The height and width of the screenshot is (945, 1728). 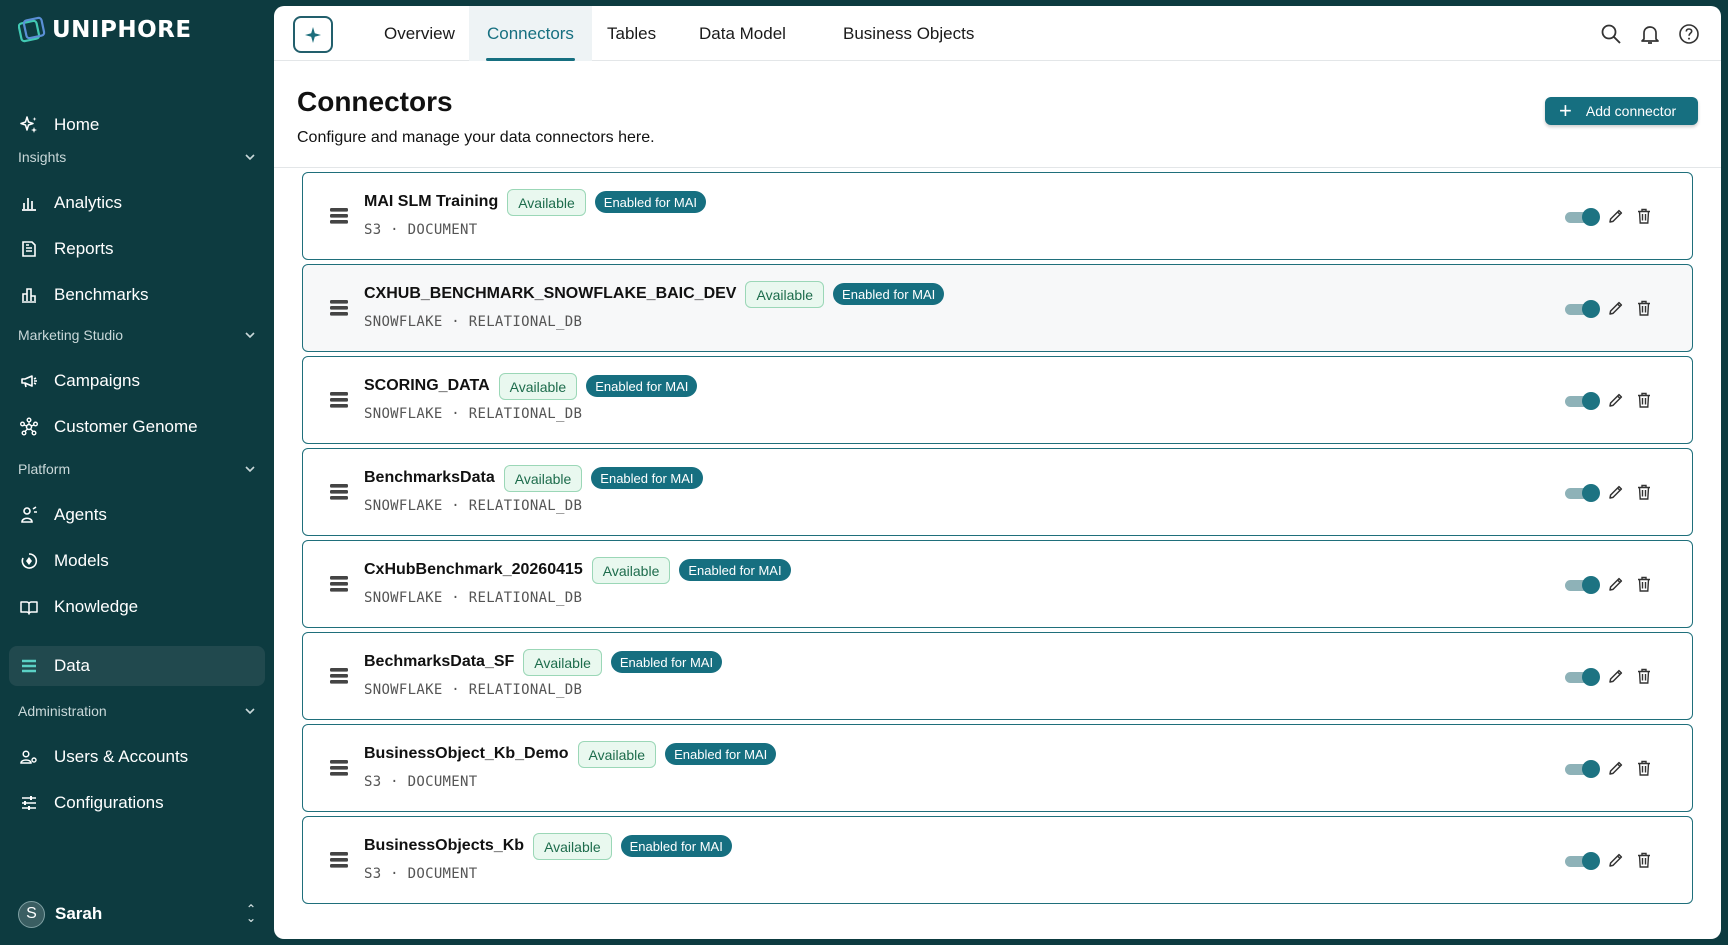 What do you see at coordinates (29, 381) in the screenshot?
I see `megaphone-icon` at bounding box center [29, 381].